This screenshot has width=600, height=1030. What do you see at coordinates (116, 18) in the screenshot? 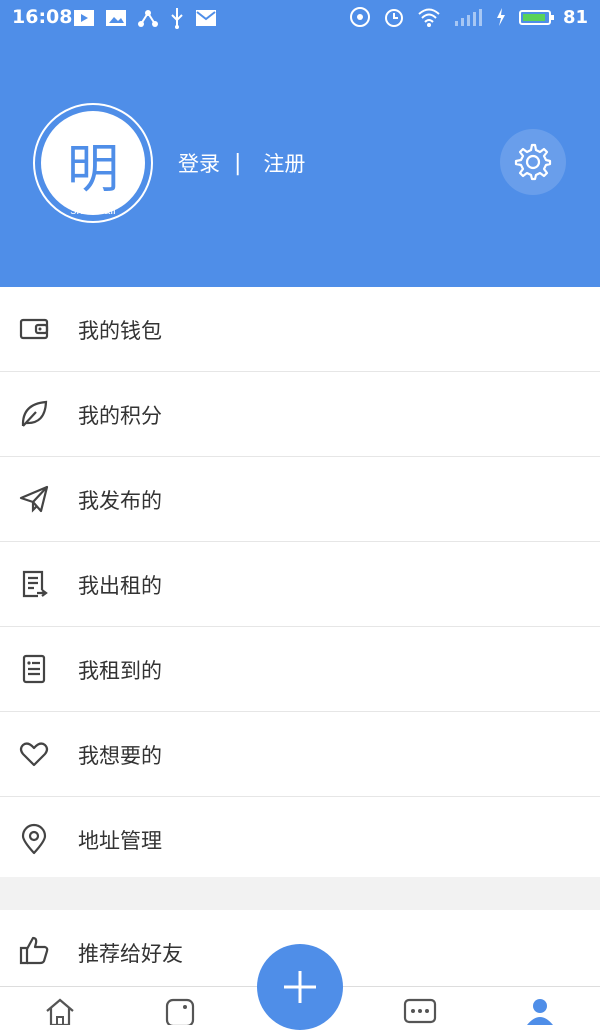
I see `image-icon` at bounding box center [116, 18].